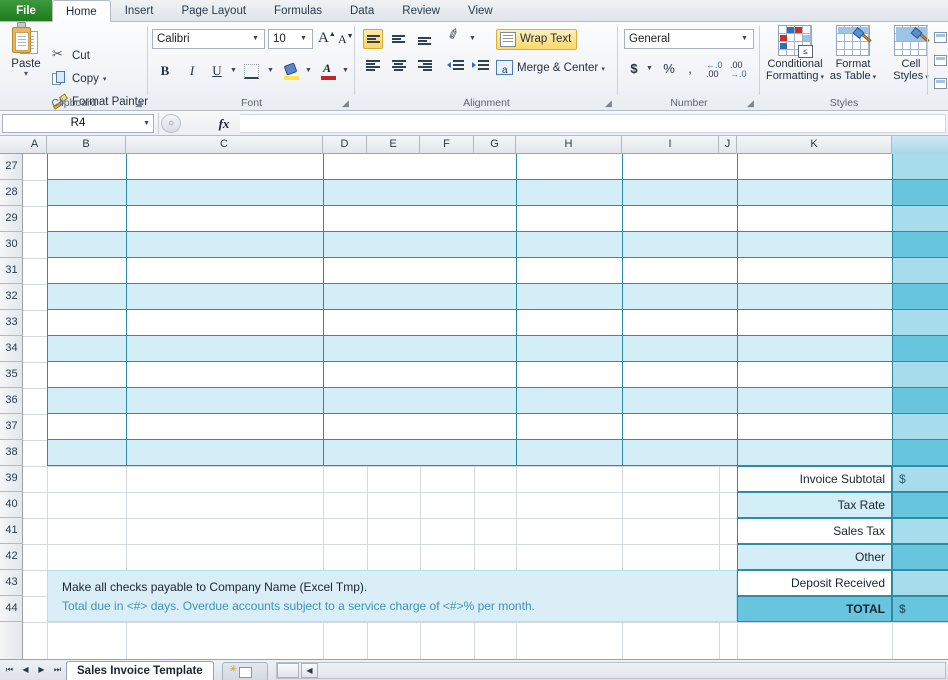  Describe the element at coordinates (11, 349) in the screenshot. I see `row-header-34: 34` at that location.